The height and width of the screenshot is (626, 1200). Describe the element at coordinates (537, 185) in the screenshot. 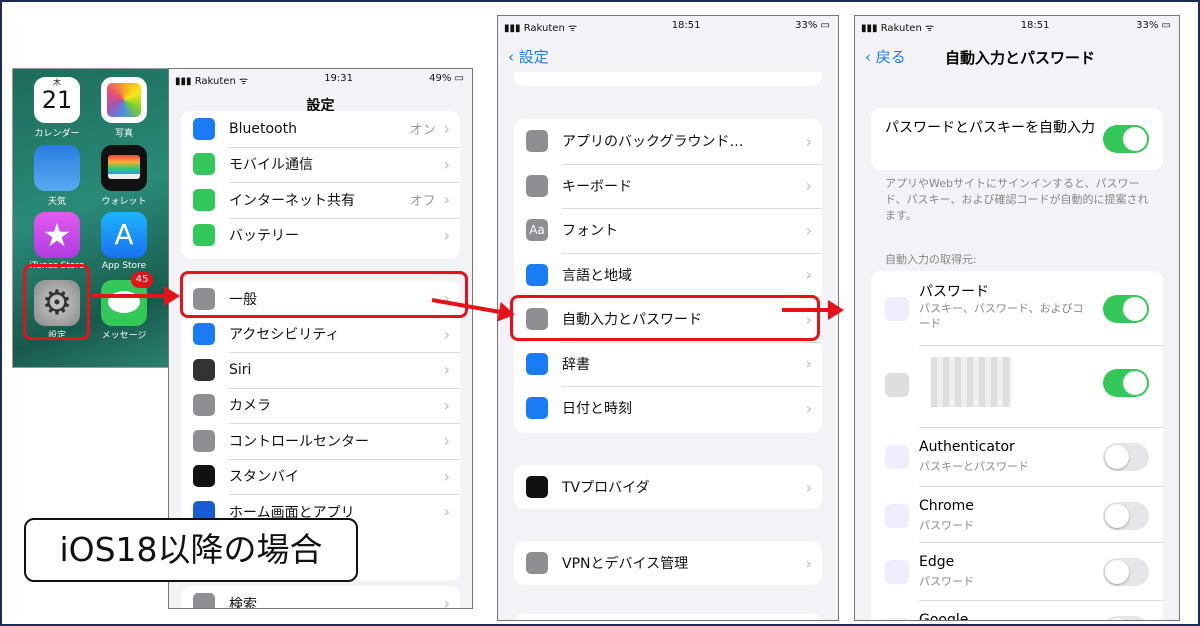

I see `keyboard-icon` at that location.